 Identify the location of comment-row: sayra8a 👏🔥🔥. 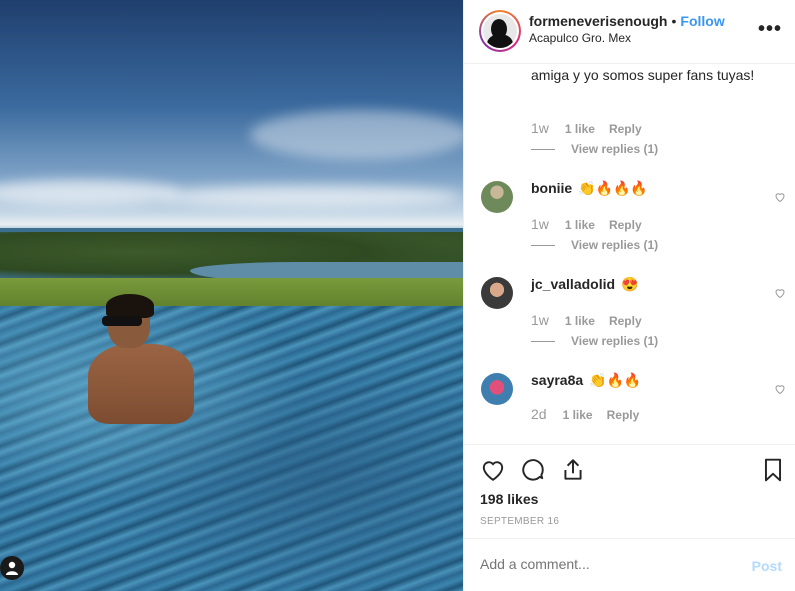
(586, 380).